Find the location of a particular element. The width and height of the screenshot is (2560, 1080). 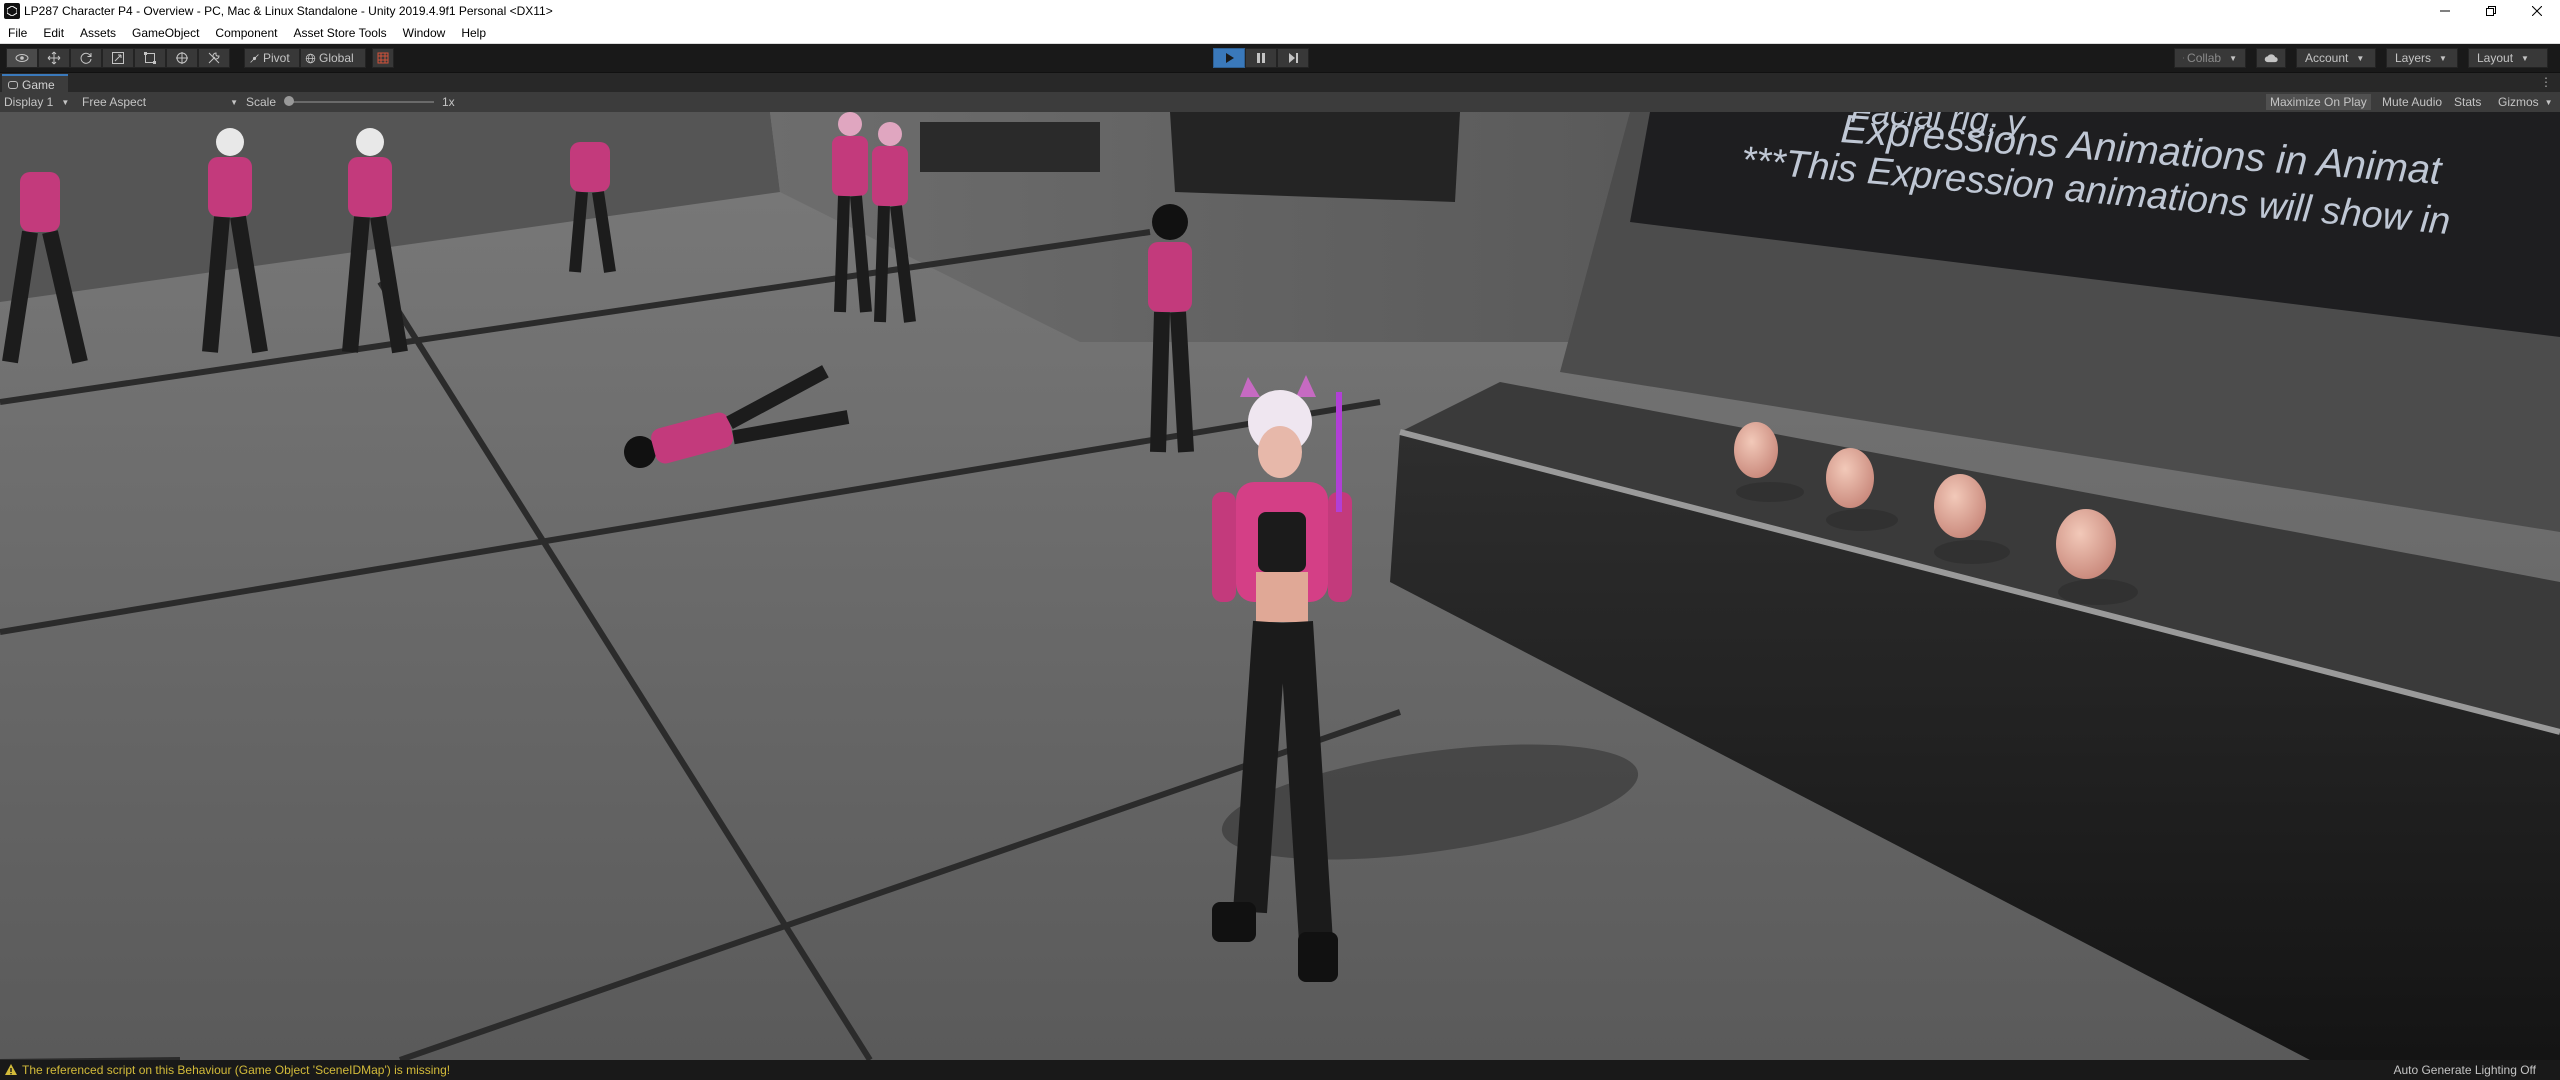

transform-icon is located at coordinates (182, 58).